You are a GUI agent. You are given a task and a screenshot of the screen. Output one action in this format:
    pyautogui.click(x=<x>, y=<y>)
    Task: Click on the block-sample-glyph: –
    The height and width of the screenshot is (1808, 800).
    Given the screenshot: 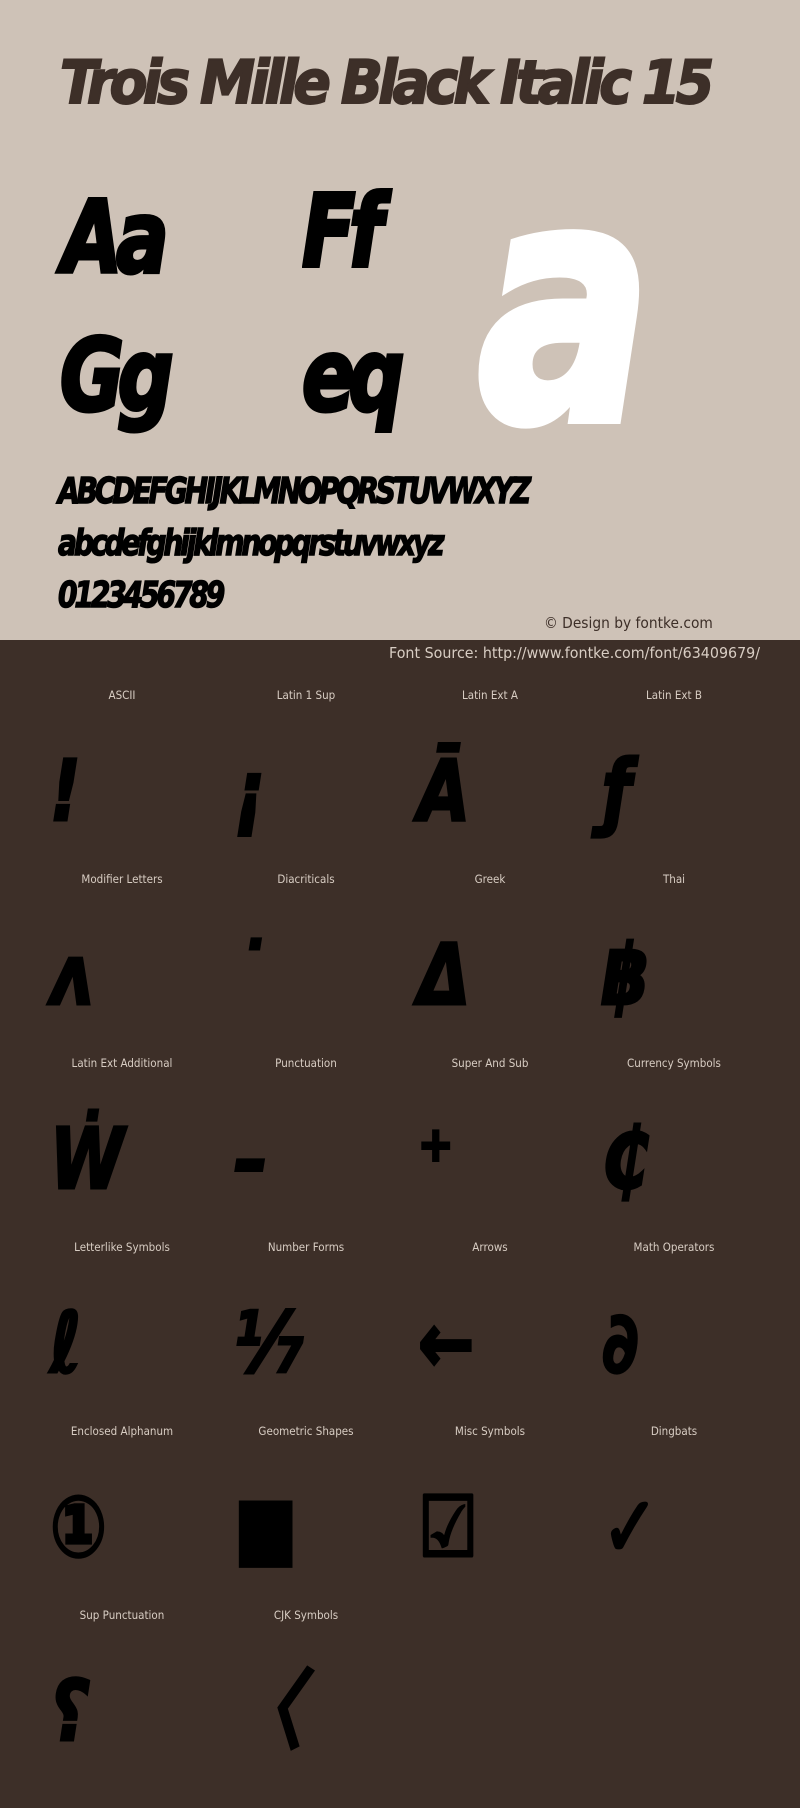 What is the action you would take?
    pyautogui.click(x=251, y=1159)
    